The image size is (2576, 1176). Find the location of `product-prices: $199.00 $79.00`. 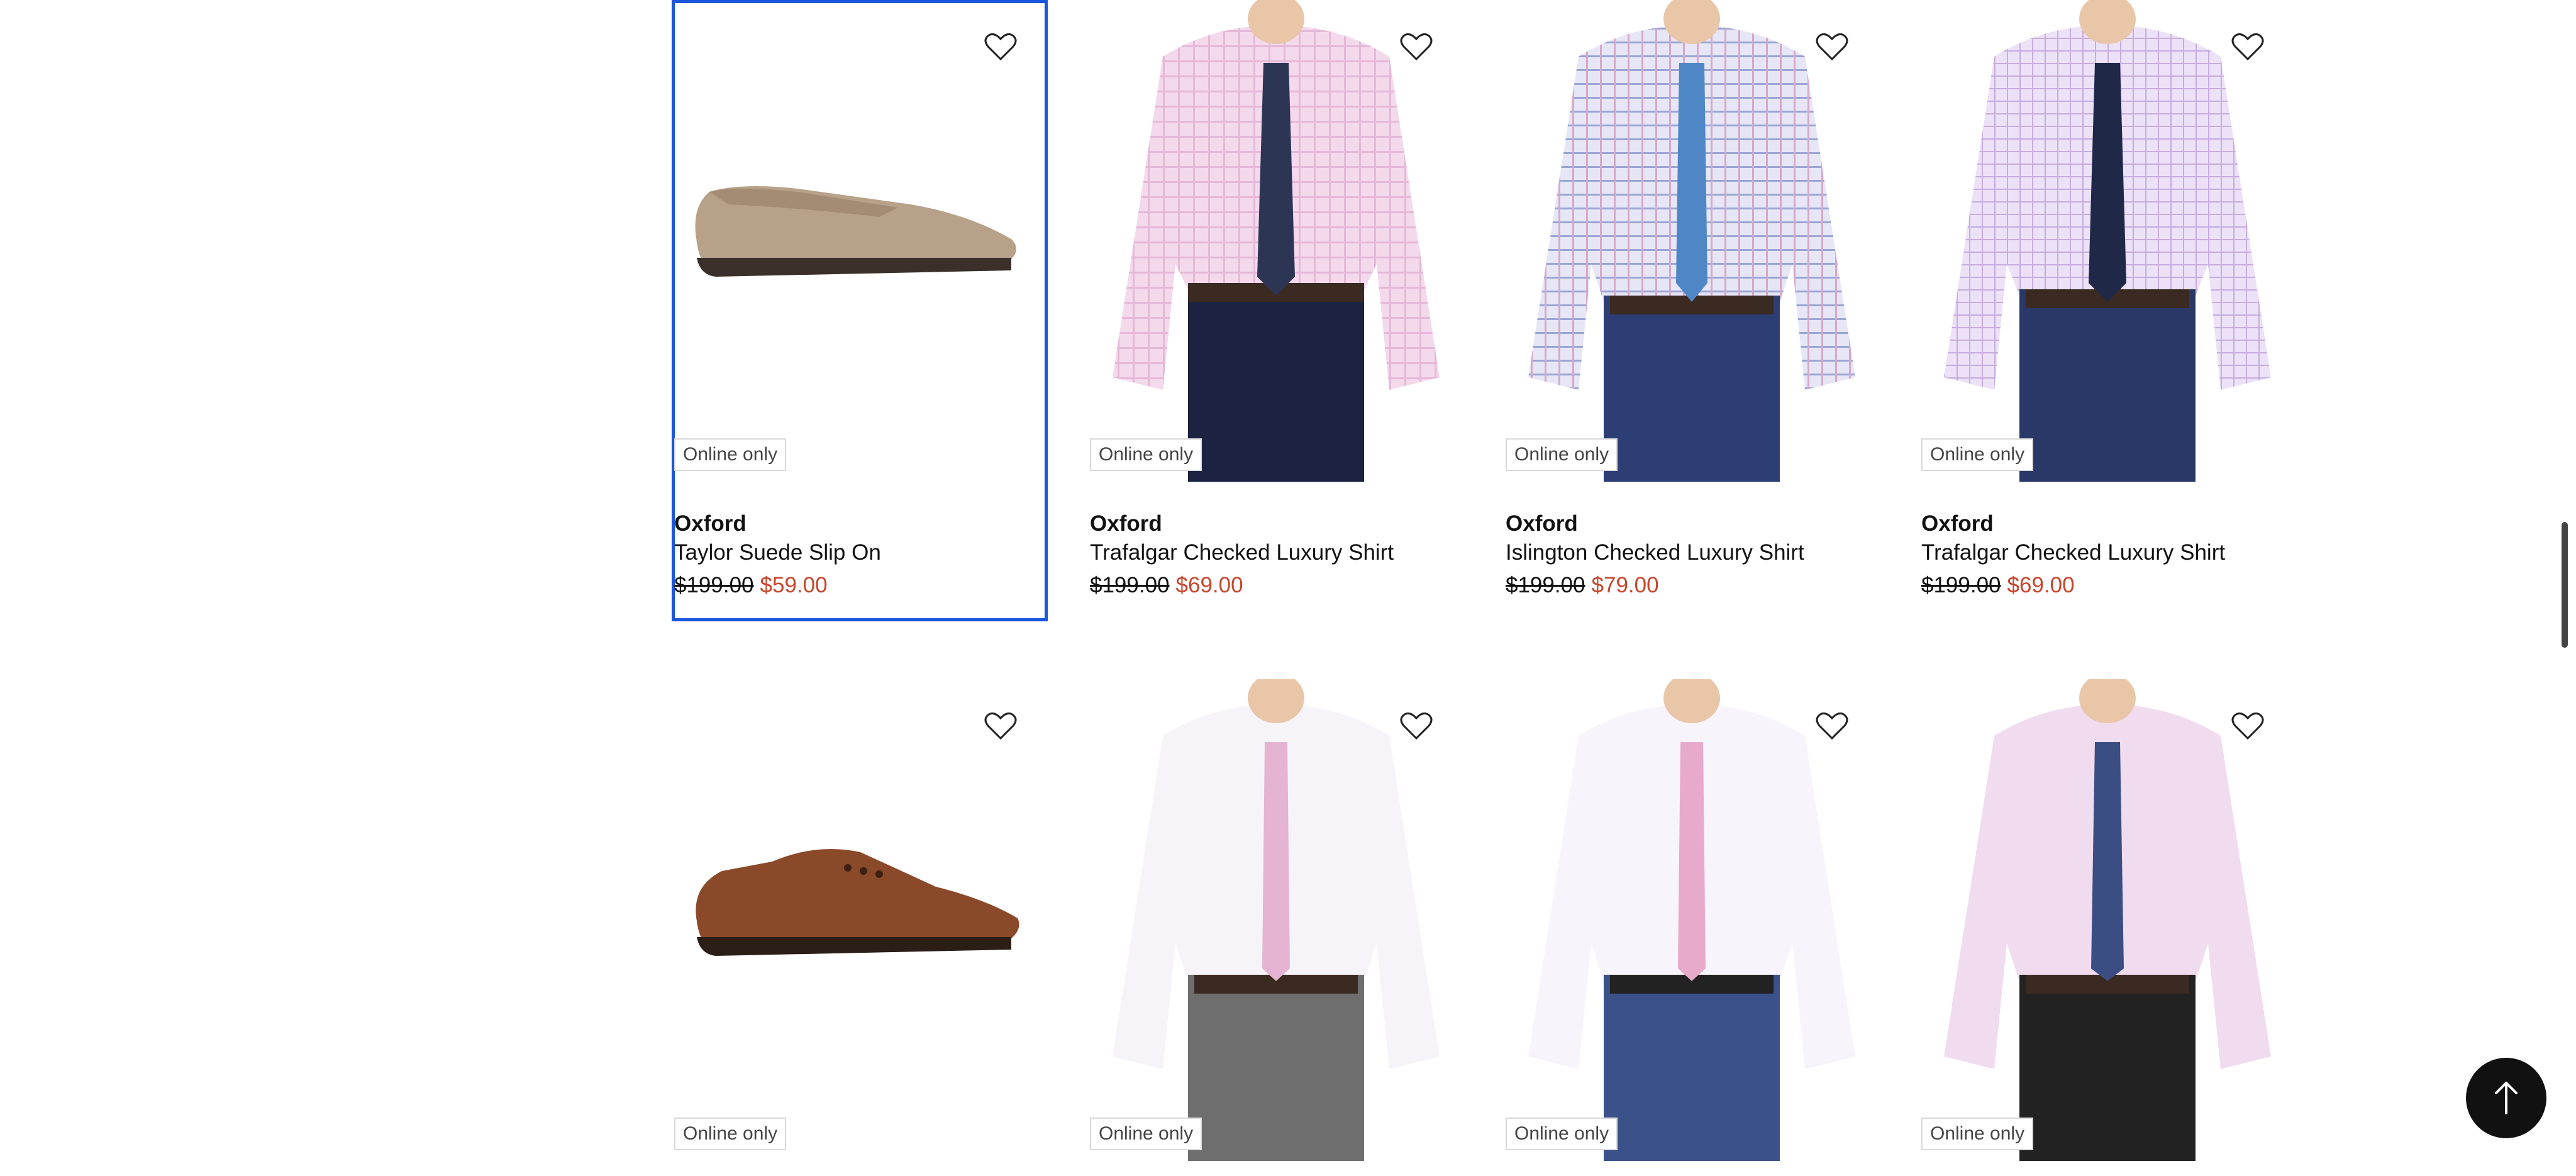

product-prices: $199.00 $79.00 is located at coordinates (1691, 585).